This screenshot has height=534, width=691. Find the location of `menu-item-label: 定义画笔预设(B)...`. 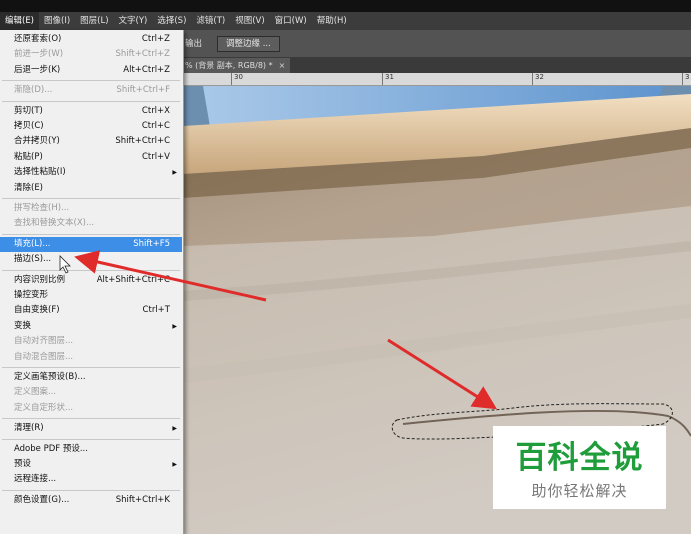

menu-item-label: 定义画笔预设(B)... is located at coordinates (50, 377).